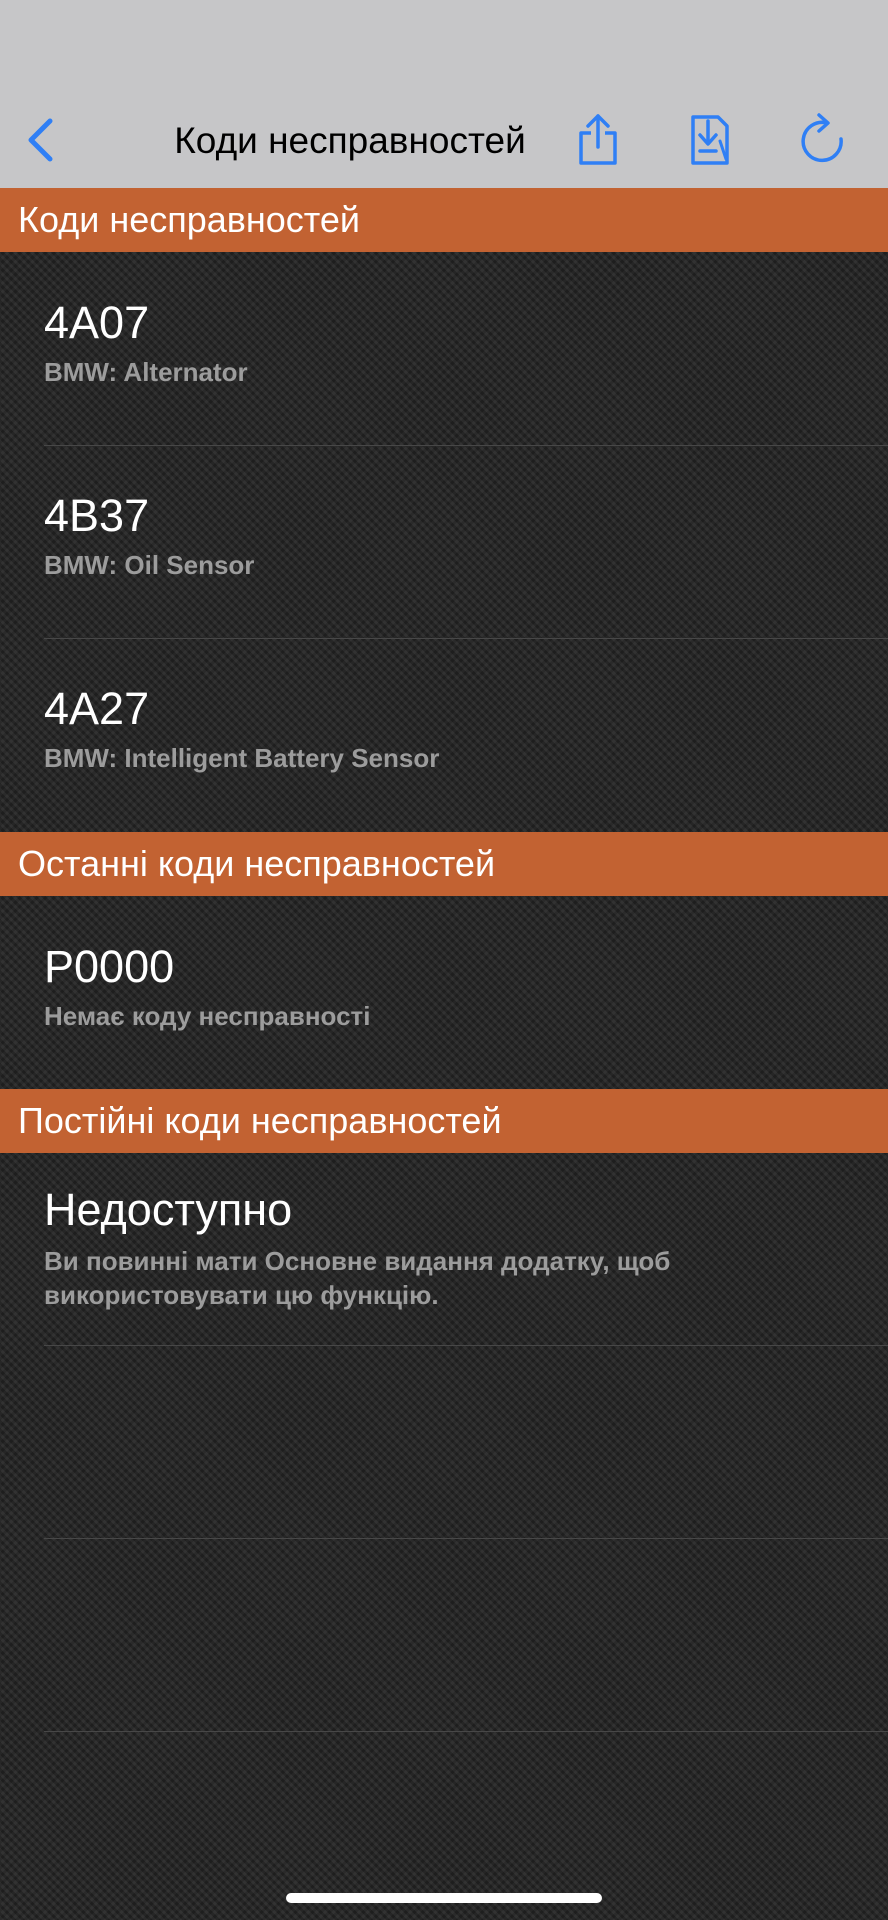 The image size is (888, 1920). What do you see at coordinates (97, 322) in the screenshot?
I see `dtc-code: 4A07` at bounding box center [97, 322].